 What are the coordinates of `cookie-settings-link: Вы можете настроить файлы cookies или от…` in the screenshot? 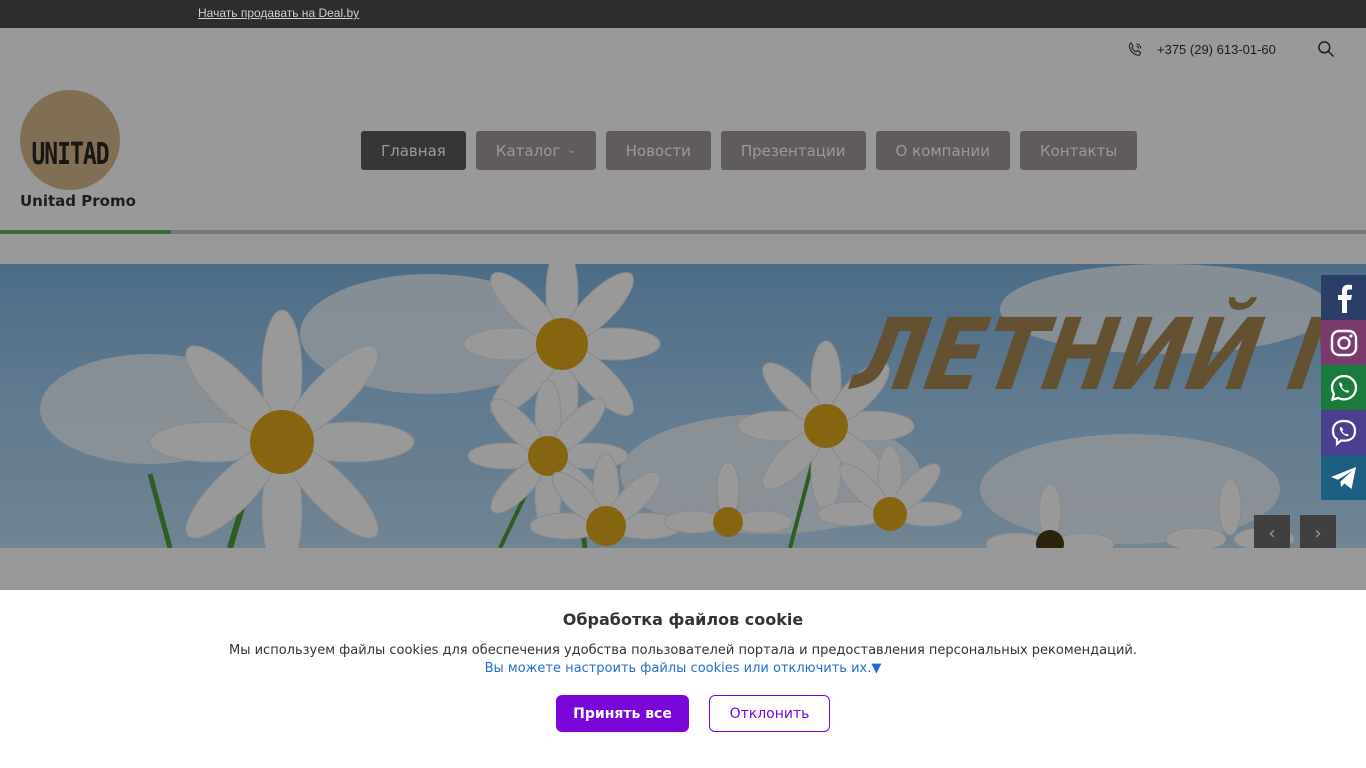 It's located at (683, 668).